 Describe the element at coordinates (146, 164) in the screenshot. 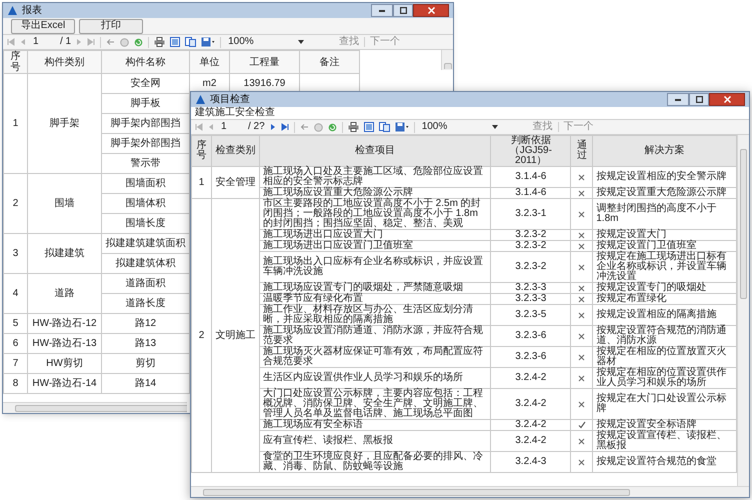

I see `table-cell: 警示带` at that location.